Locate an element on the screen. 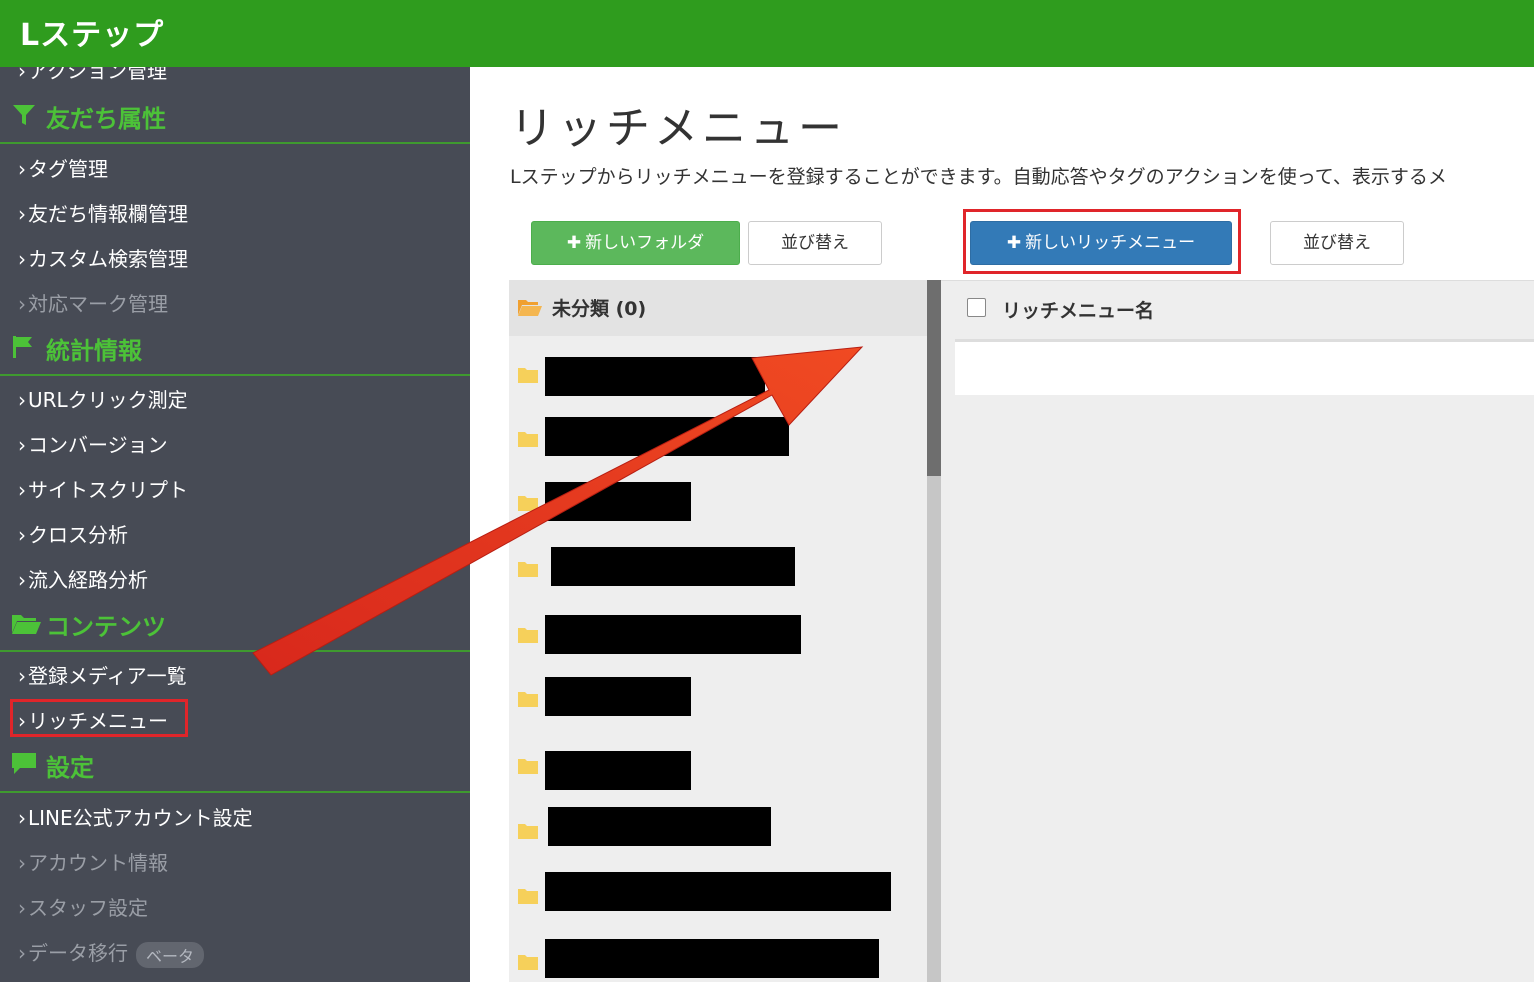  folder-scrollbar-thumb is located at coordinates (934, 378).